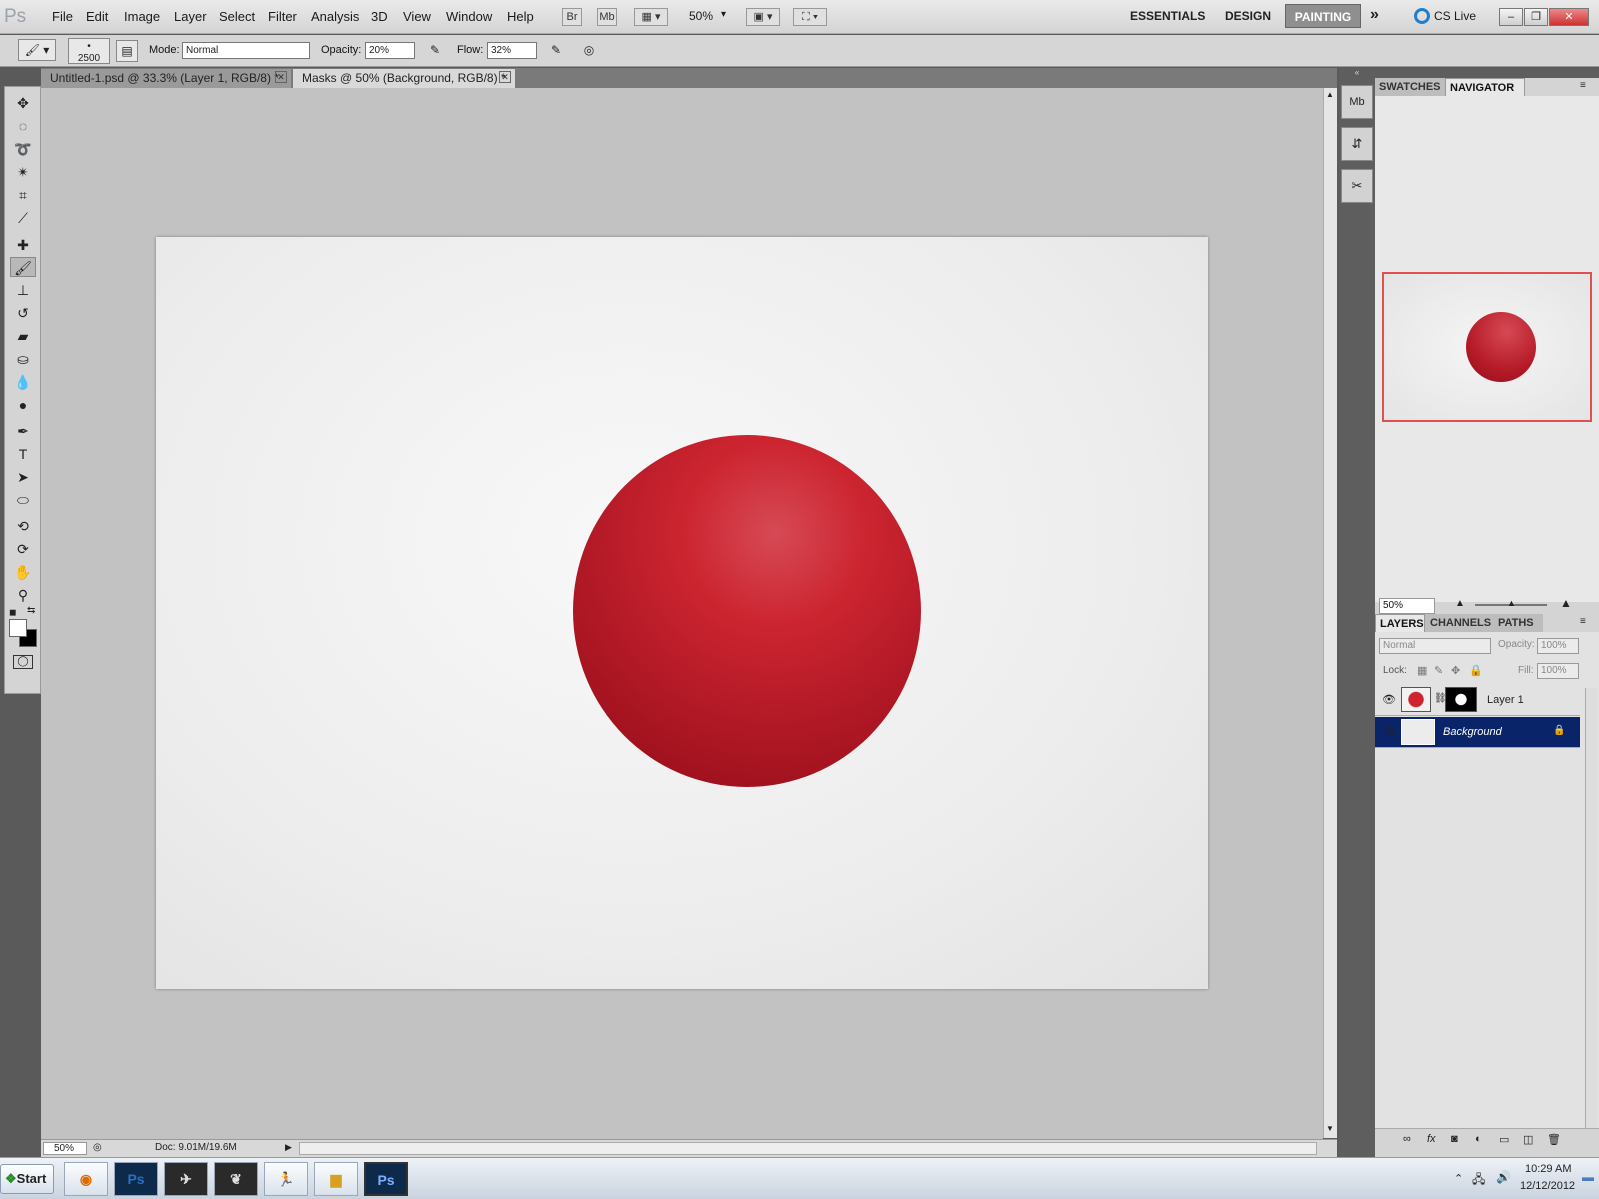 The height and width of the screenshot is (1199, 1599). What do you see at coordinates (23, 267) in the screenshot?
I see `brush-icon: 🖌` at bounding box center [23, 267].